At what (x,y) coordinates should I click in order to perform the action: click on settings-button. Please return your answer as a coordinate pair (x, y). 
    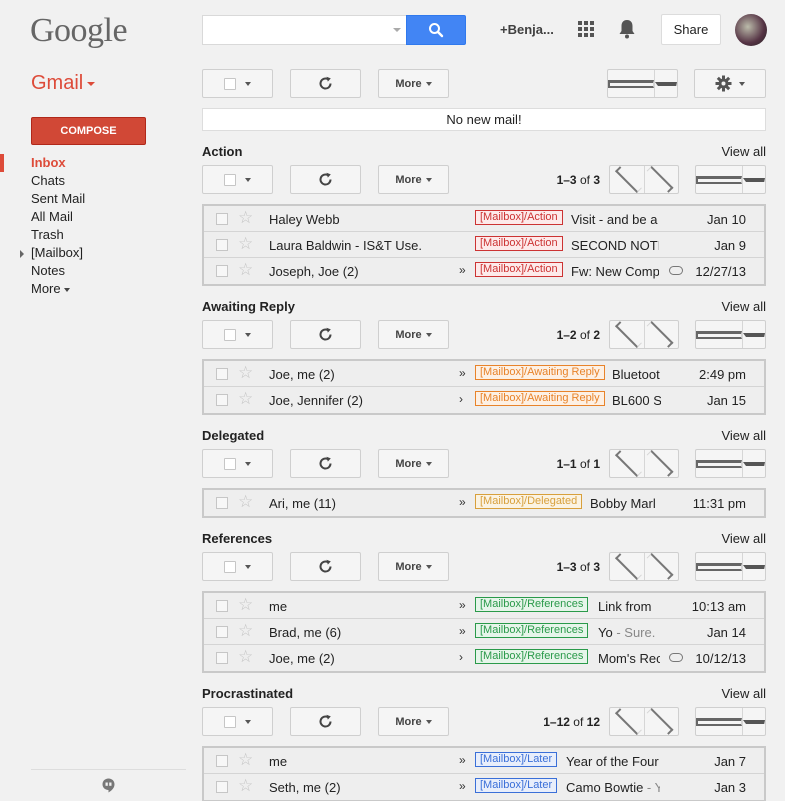
    Looking at the image, I should click on (730, 83).